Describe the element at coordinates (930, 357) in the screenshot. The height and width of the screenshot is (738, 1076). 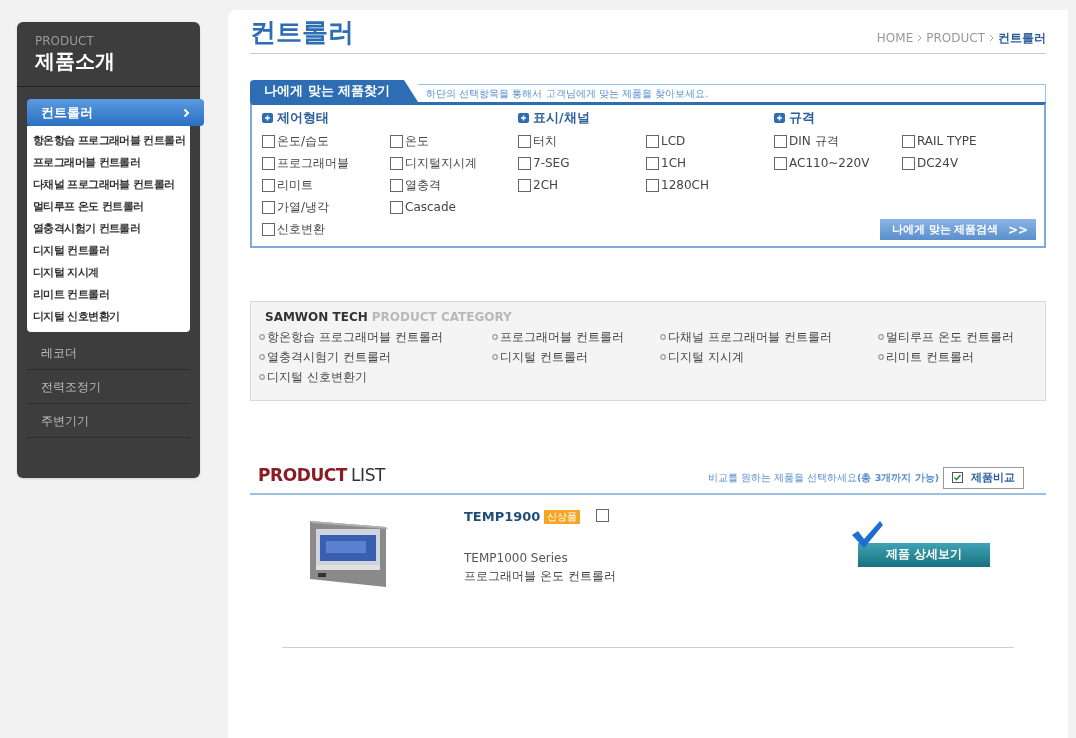
I see `category-link: 리미트 컨트롤러` at that location.